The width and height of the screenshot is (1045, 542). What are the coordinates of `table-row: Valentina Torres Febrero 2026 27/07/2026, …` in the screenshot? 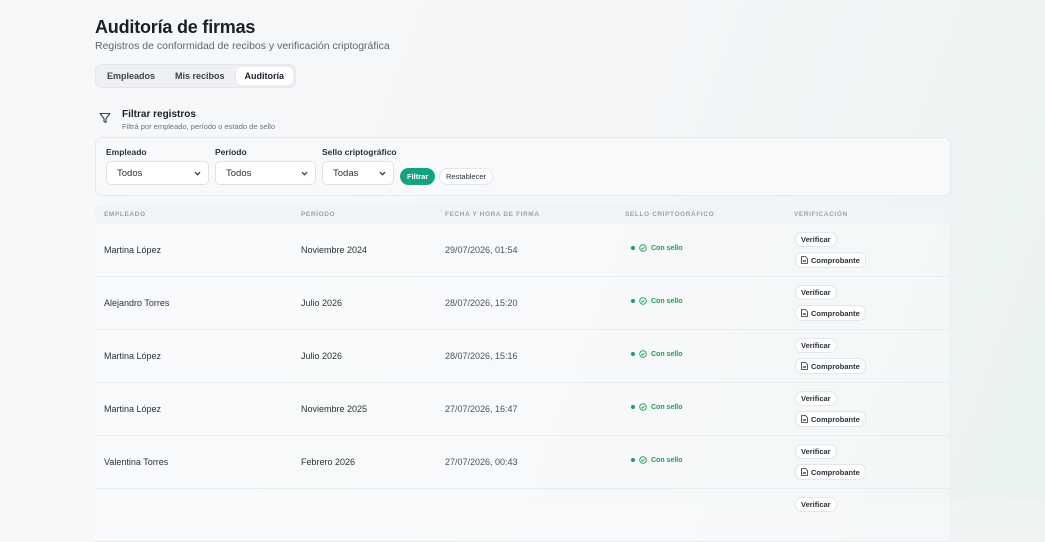 It's located at (522, 462).